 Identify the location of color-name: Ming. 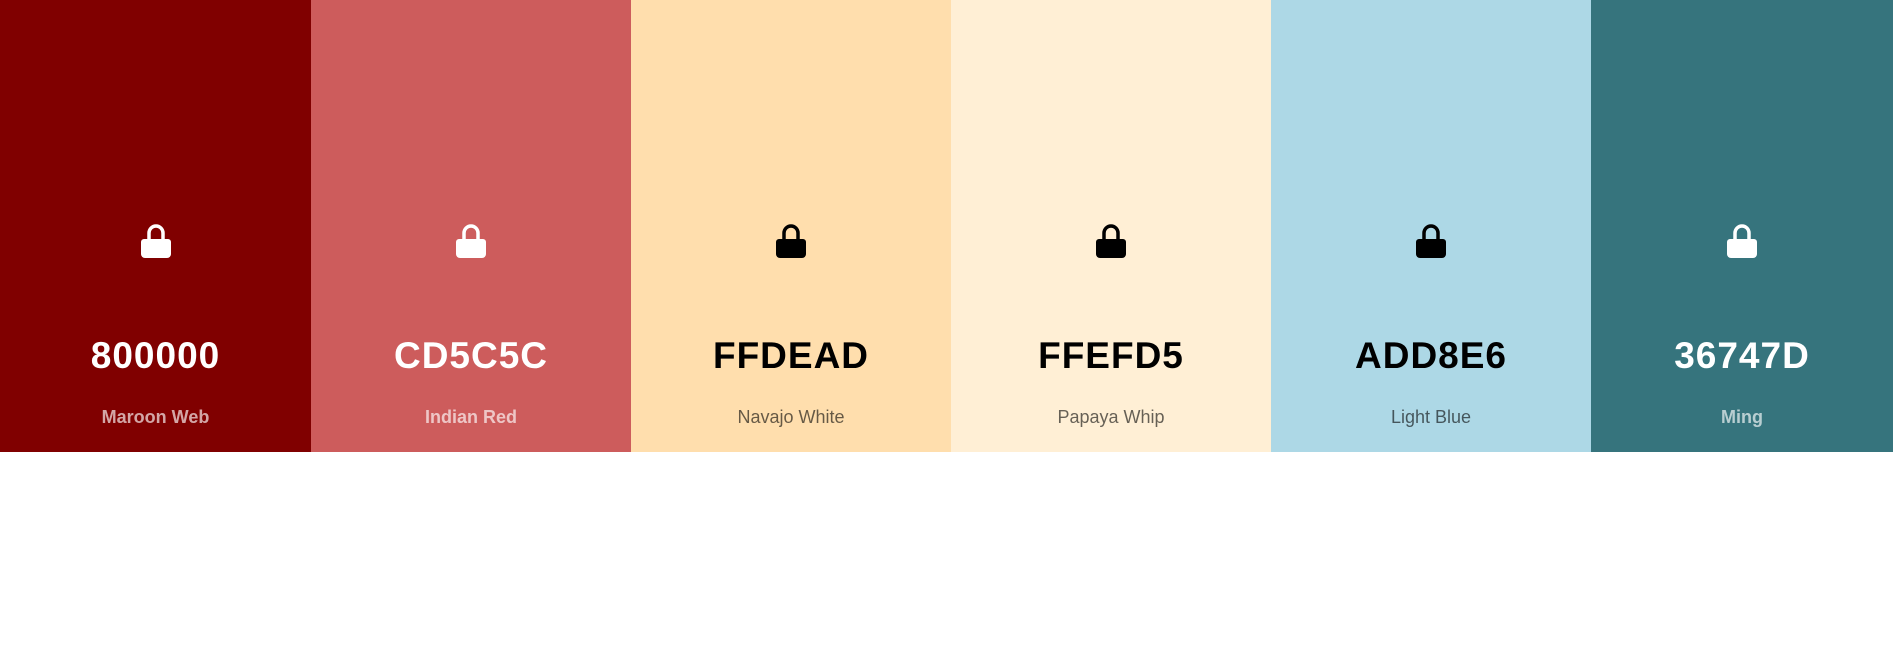
(1742, 417).